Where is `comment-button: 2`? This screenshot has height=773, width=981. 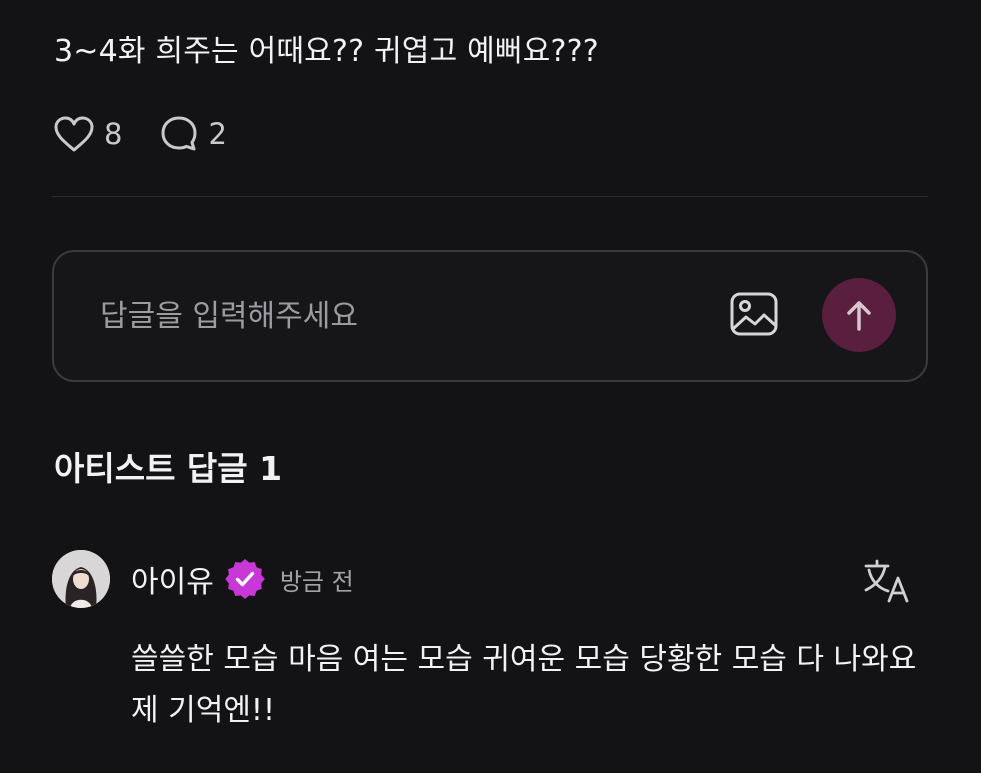
comment-button: 2 is located at coordinates (192, 134).